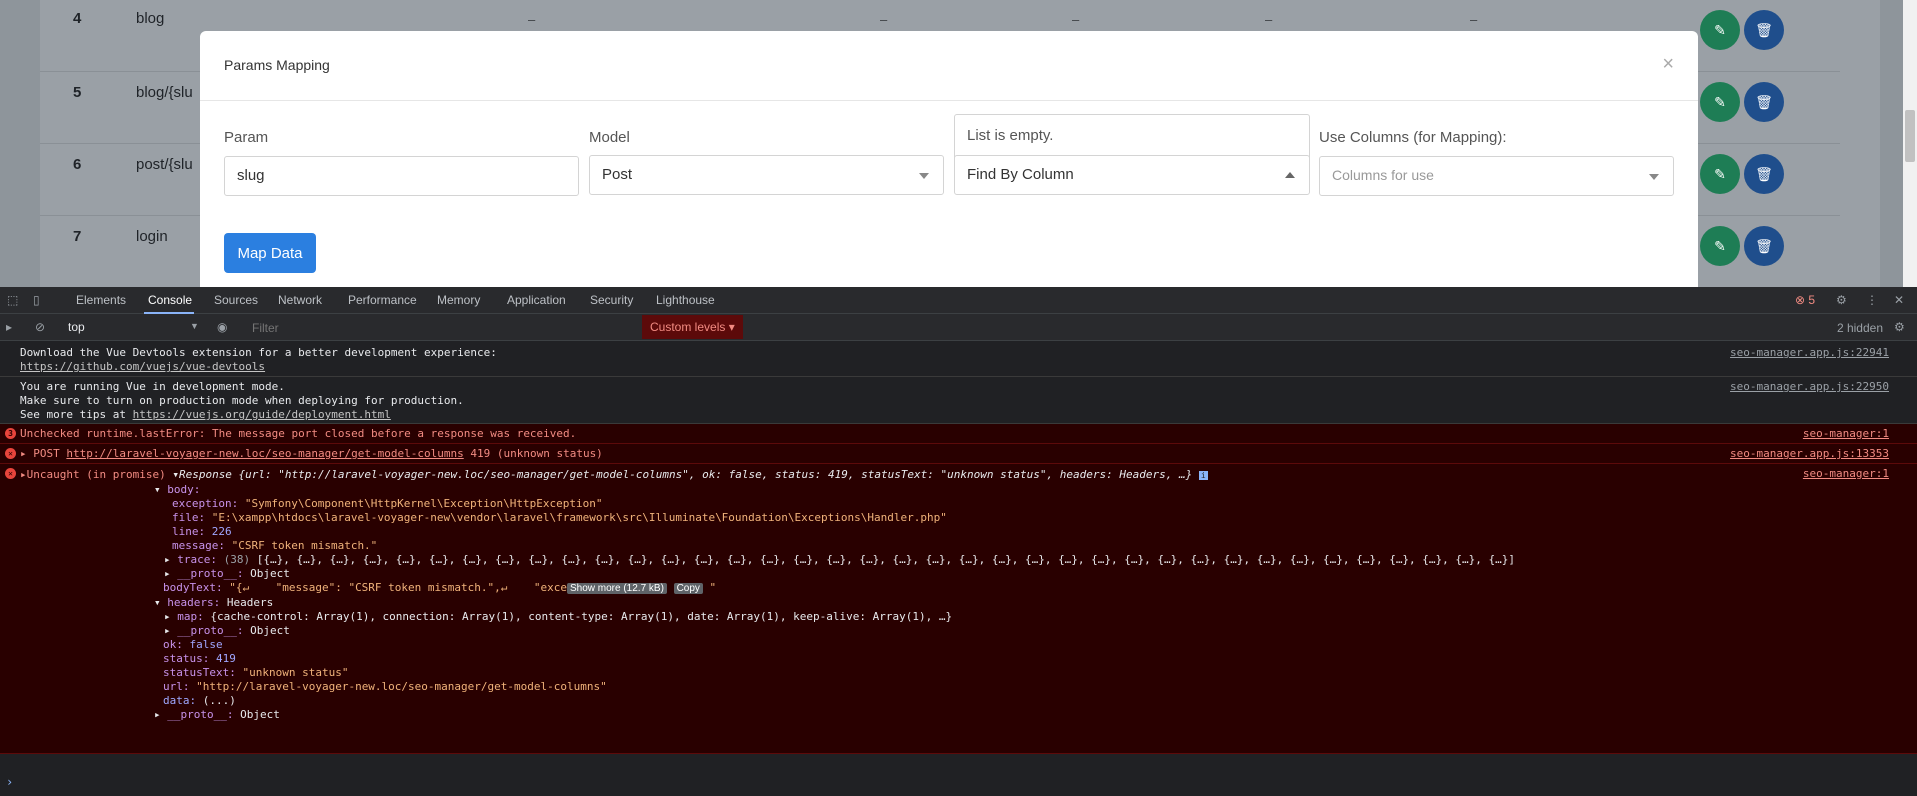 Image resolution: width=1917 pixels, height=796 pixels. Describe the element at coordinates (949, 66) in the screenshot. I see `modal-header: Params Mapping ×` at that location.